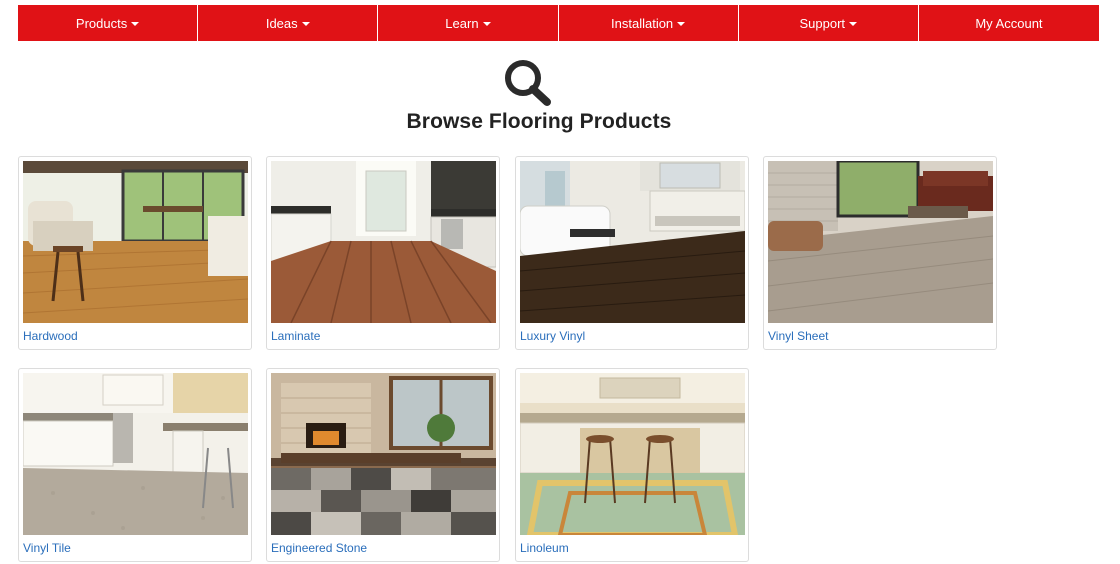 This screenshot has height=564, width=1120. I want to click on product-link-vinyl-sheet: Vinyl Sheet, so click(798, 336).